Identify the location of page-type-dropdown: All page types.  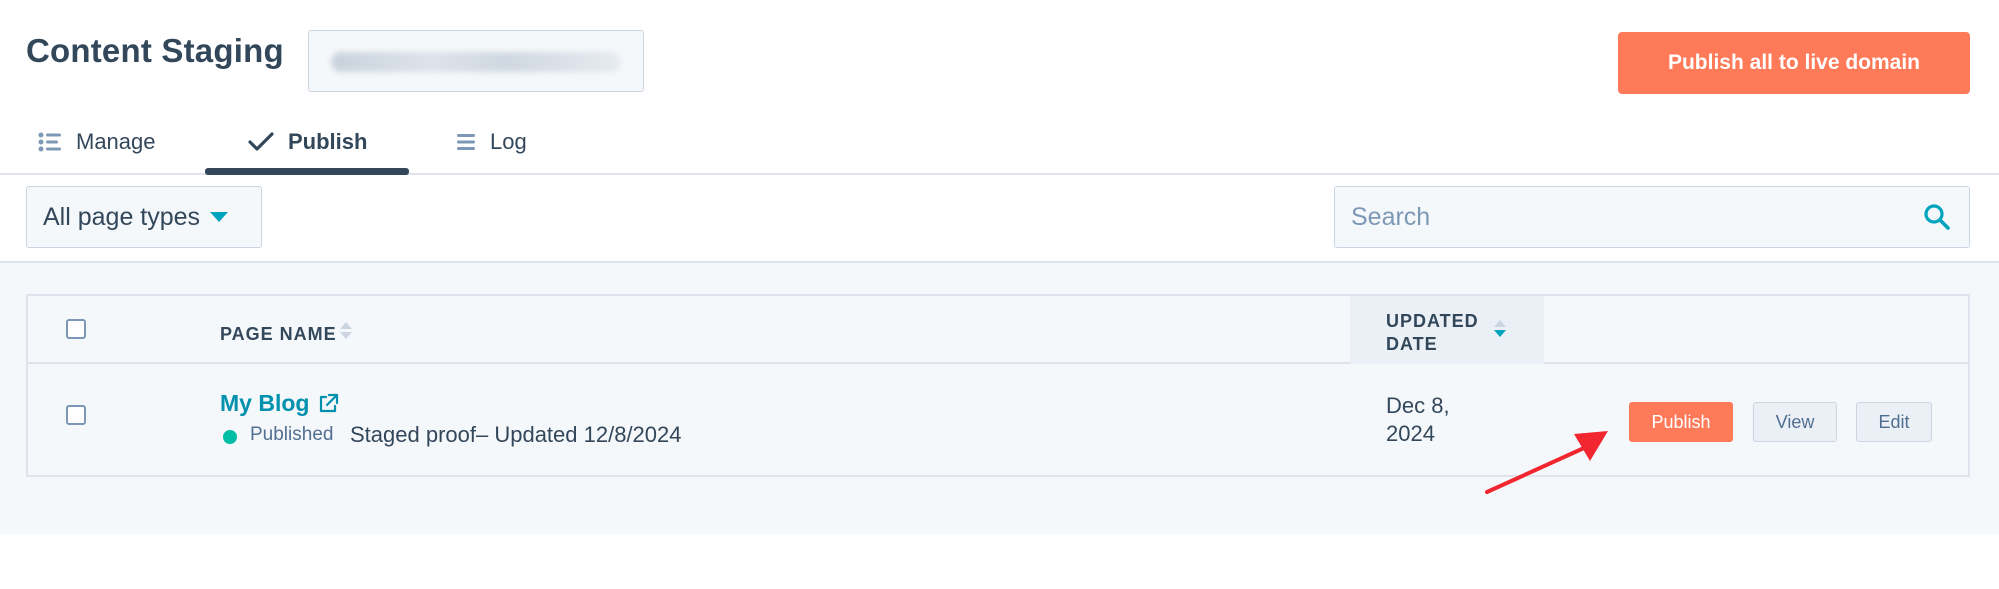
(144, 217).